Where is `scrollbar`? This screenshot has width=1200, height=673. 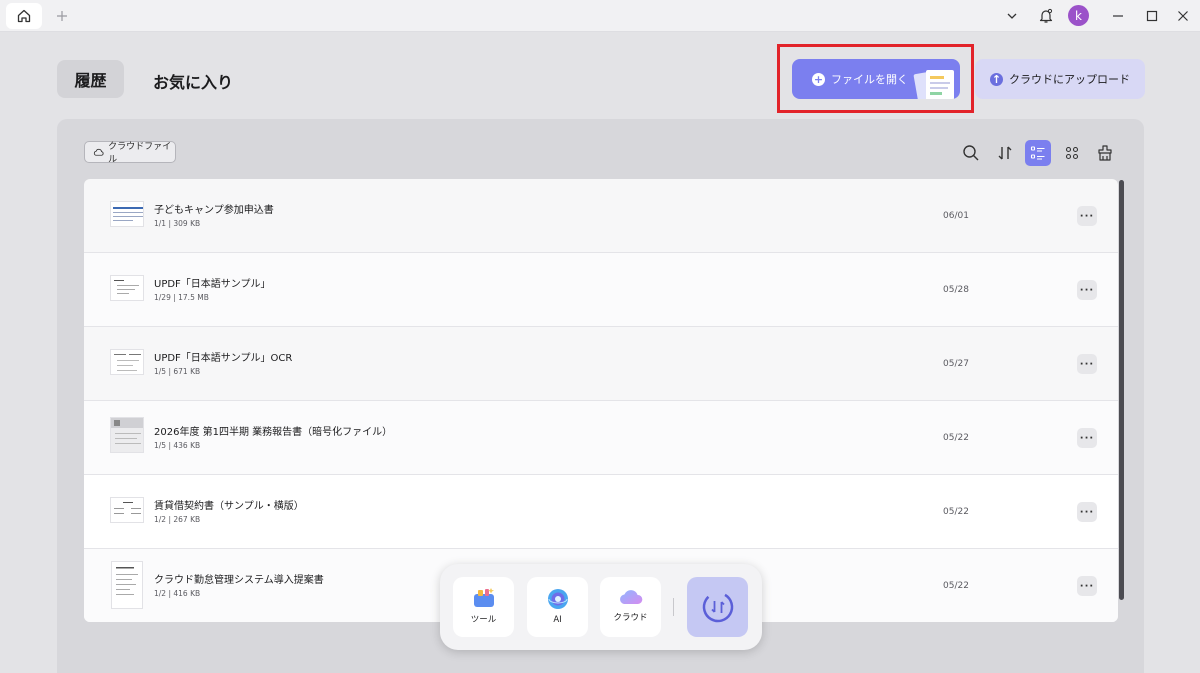 scrollbar is located at coordinates (1121, 390).